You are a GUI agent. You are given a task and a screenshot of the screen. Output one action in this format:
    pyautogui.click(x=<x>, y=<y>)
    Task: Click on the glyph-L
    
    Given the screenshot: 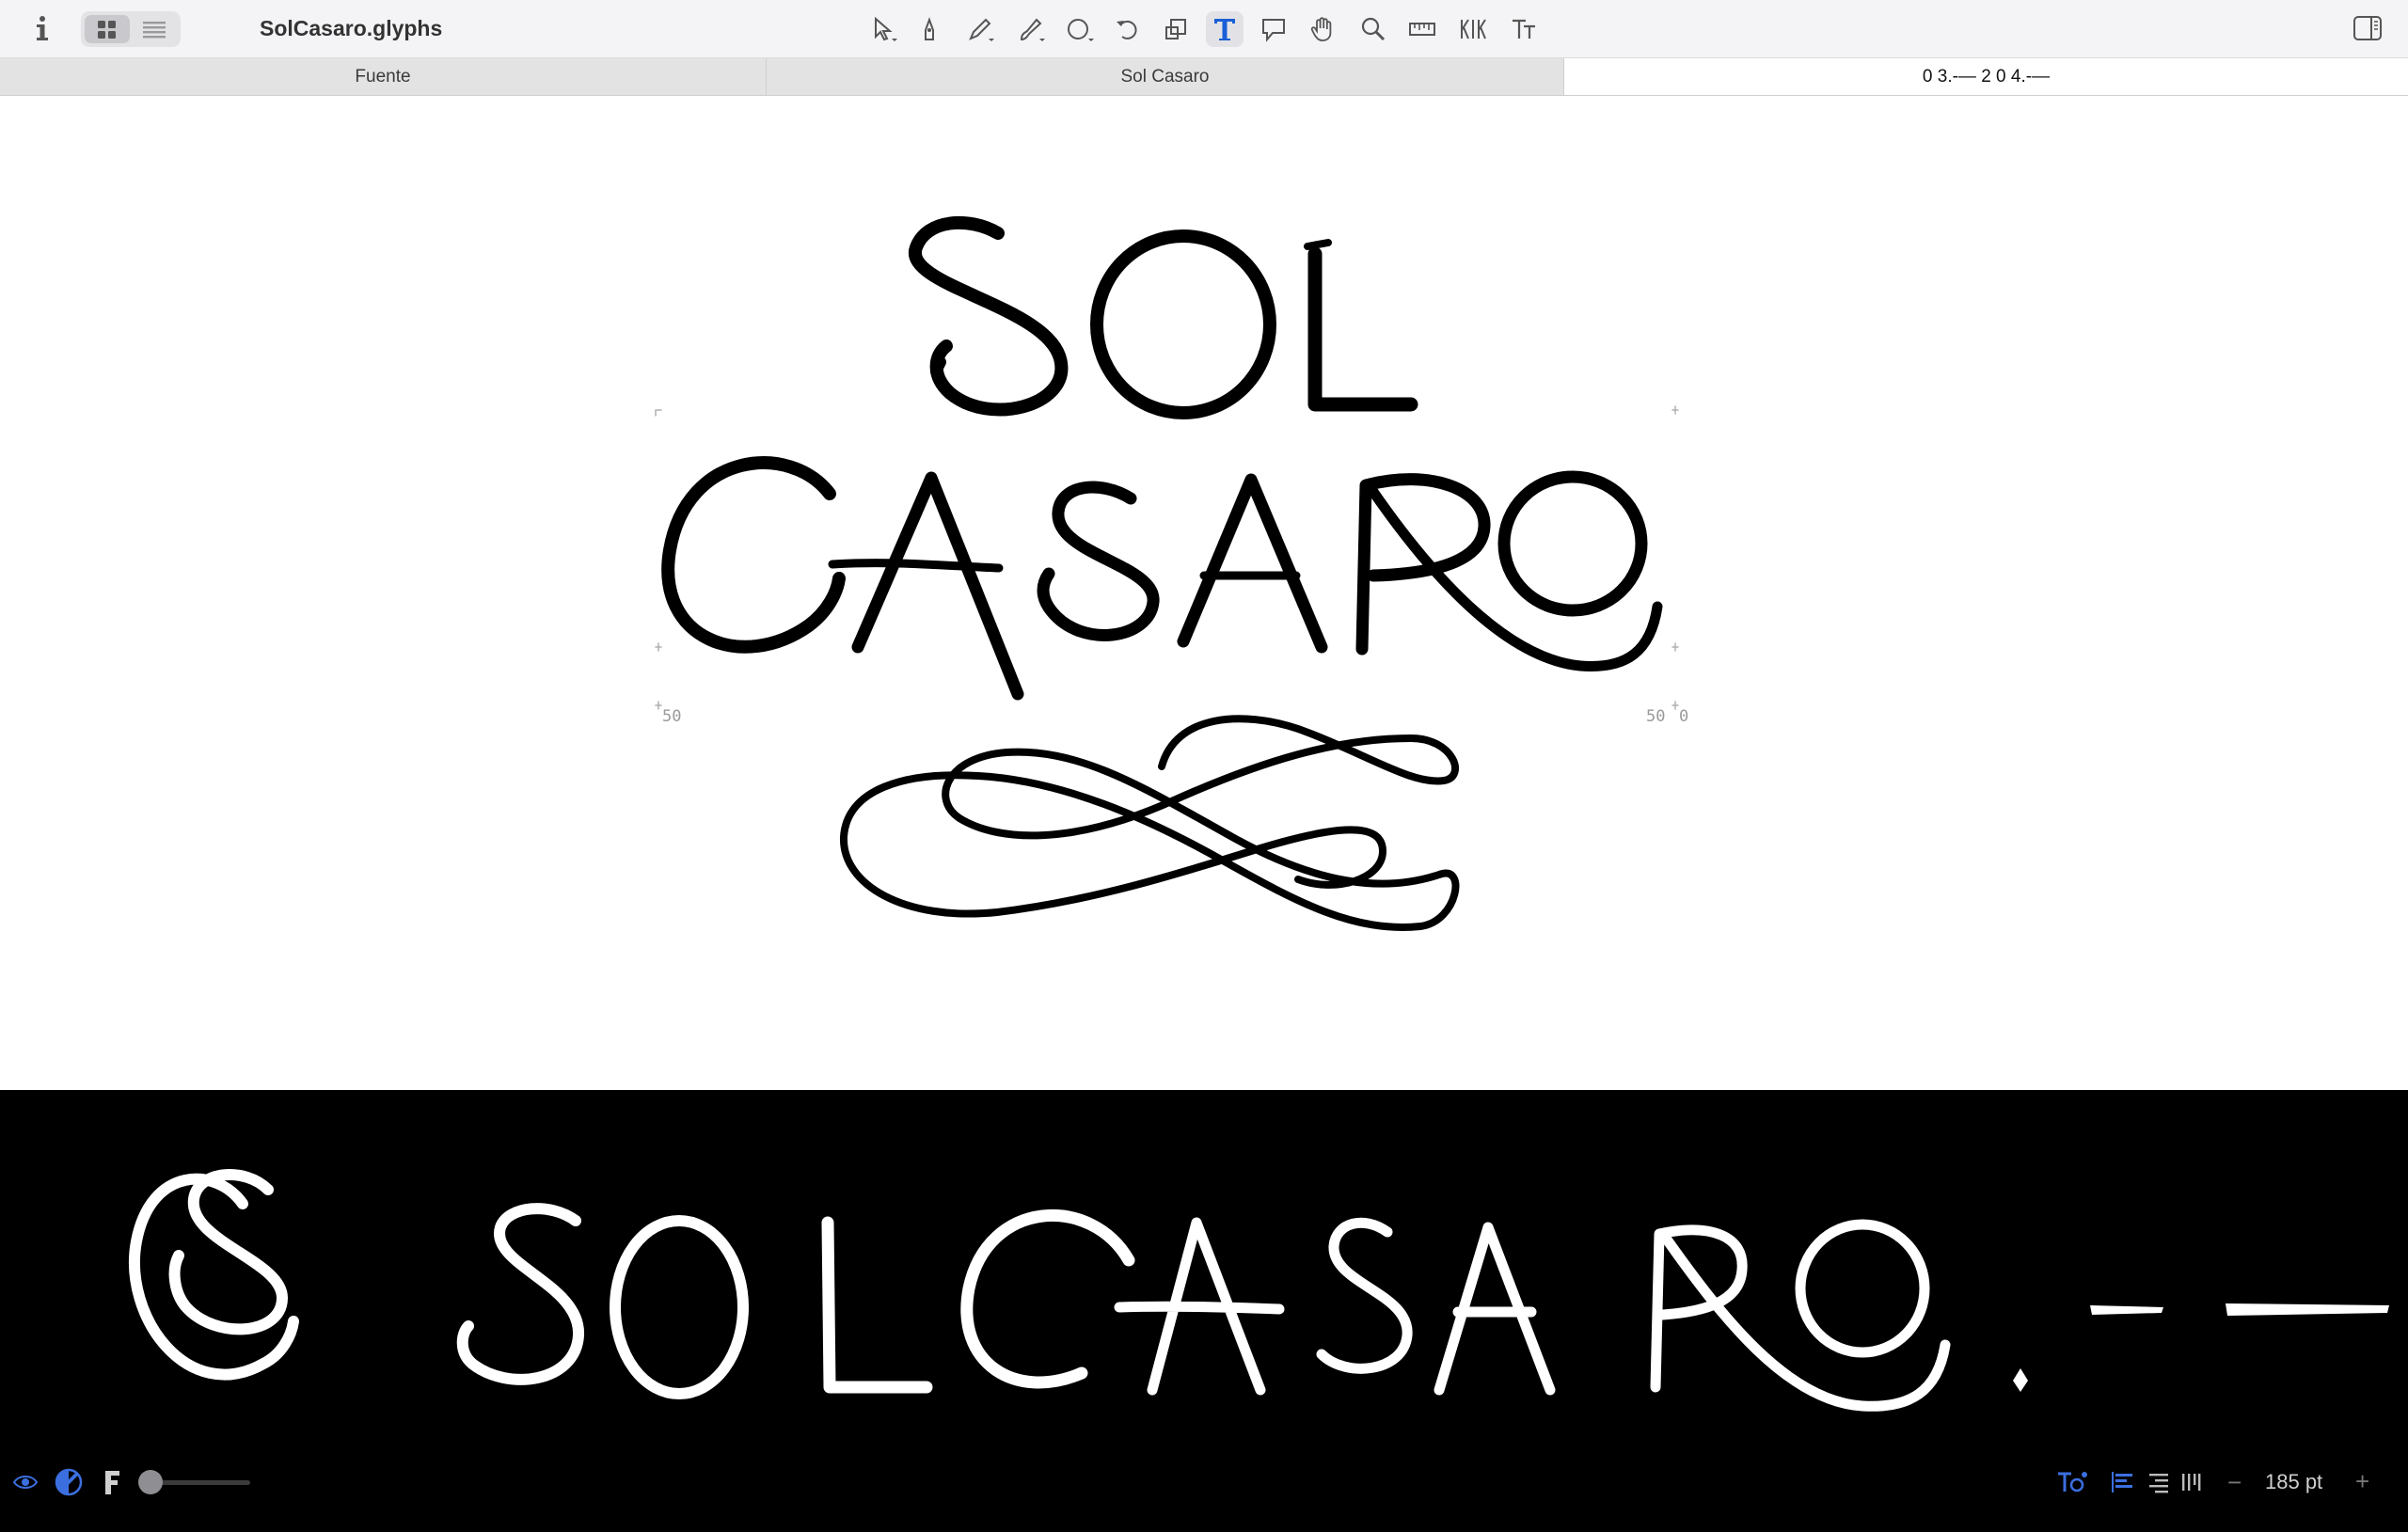 What is the action you would take?
    pyautogui.click(x=1361, y=325)
    